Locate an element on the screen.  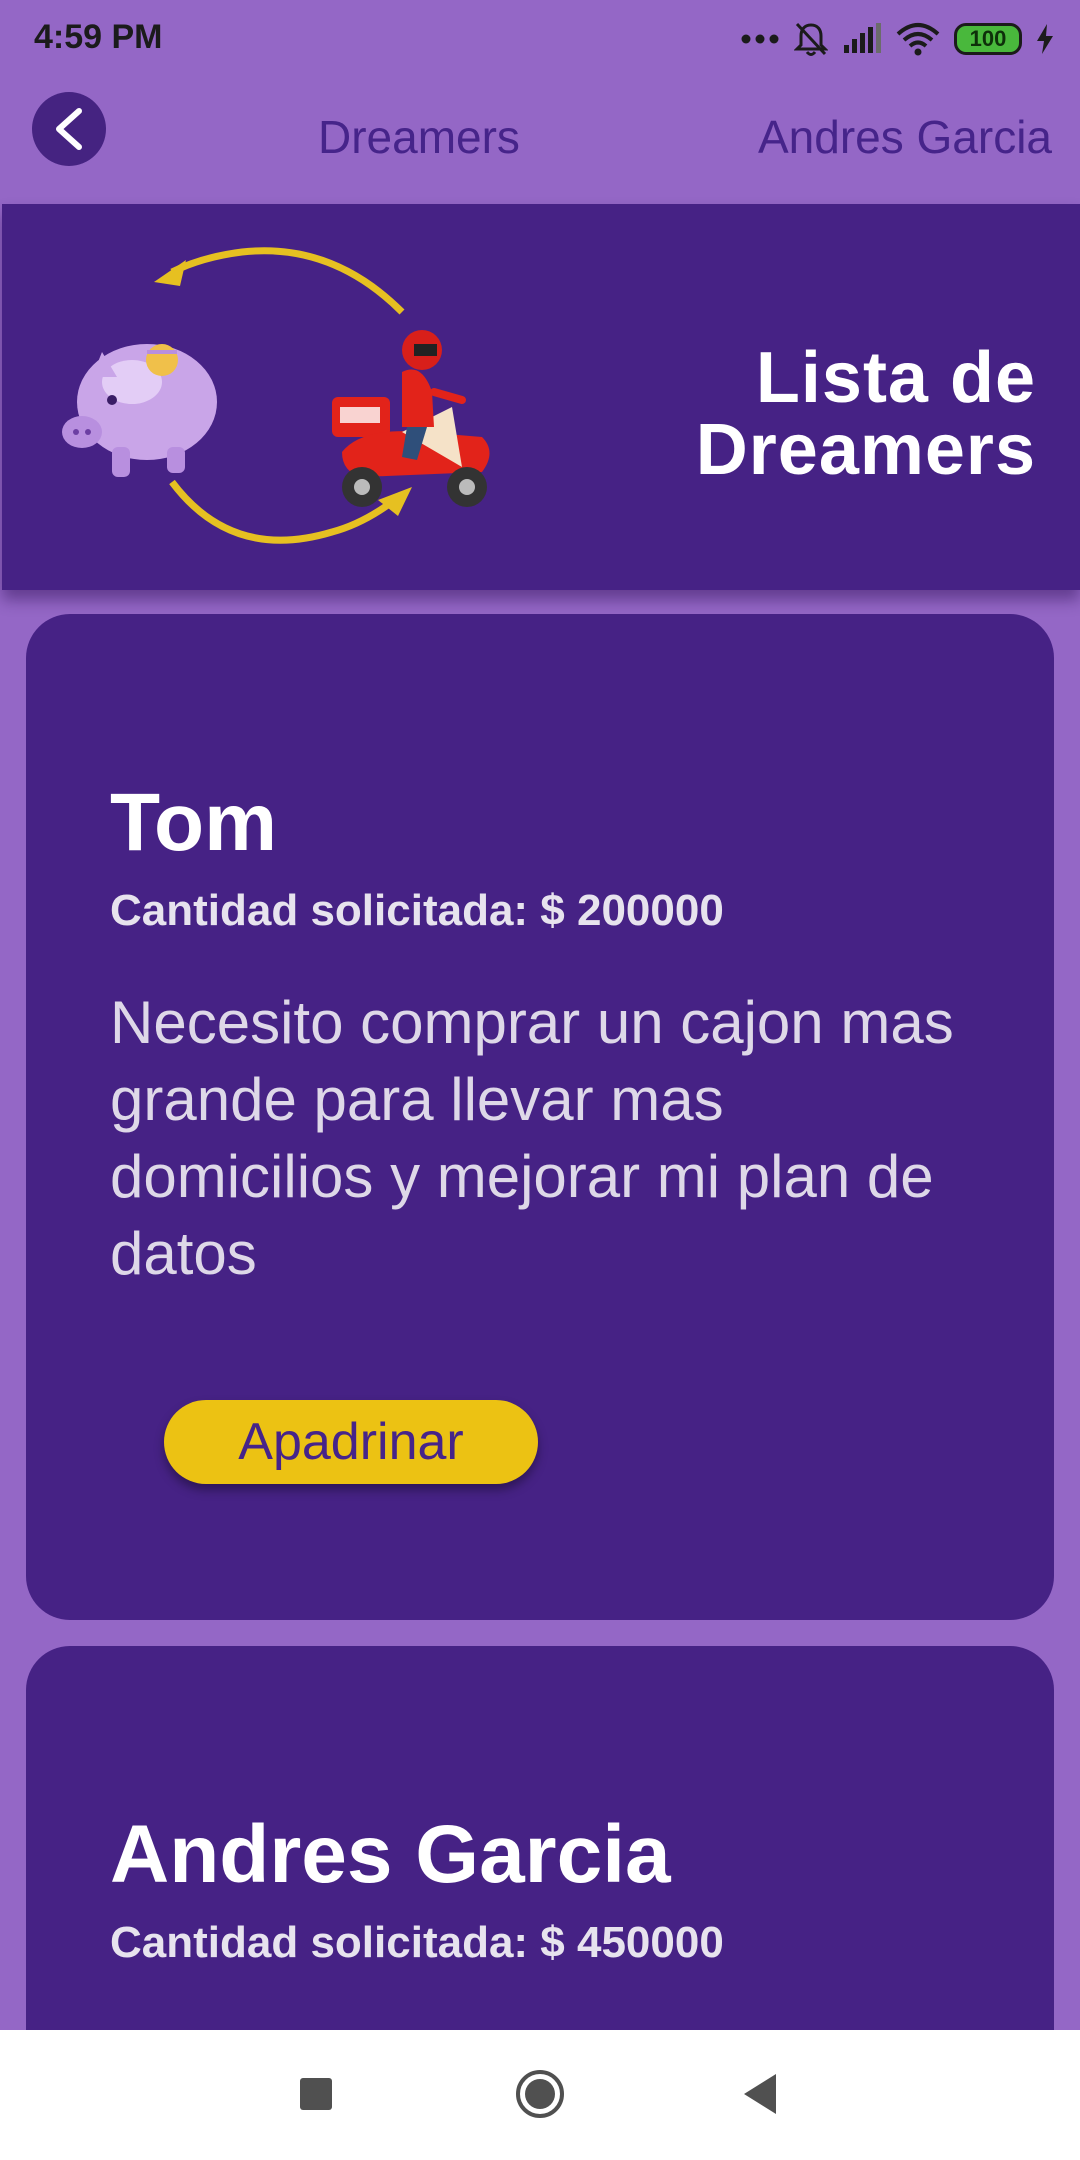
apadrinar-button: Apadrinar is located at coordinates (351, 1442).